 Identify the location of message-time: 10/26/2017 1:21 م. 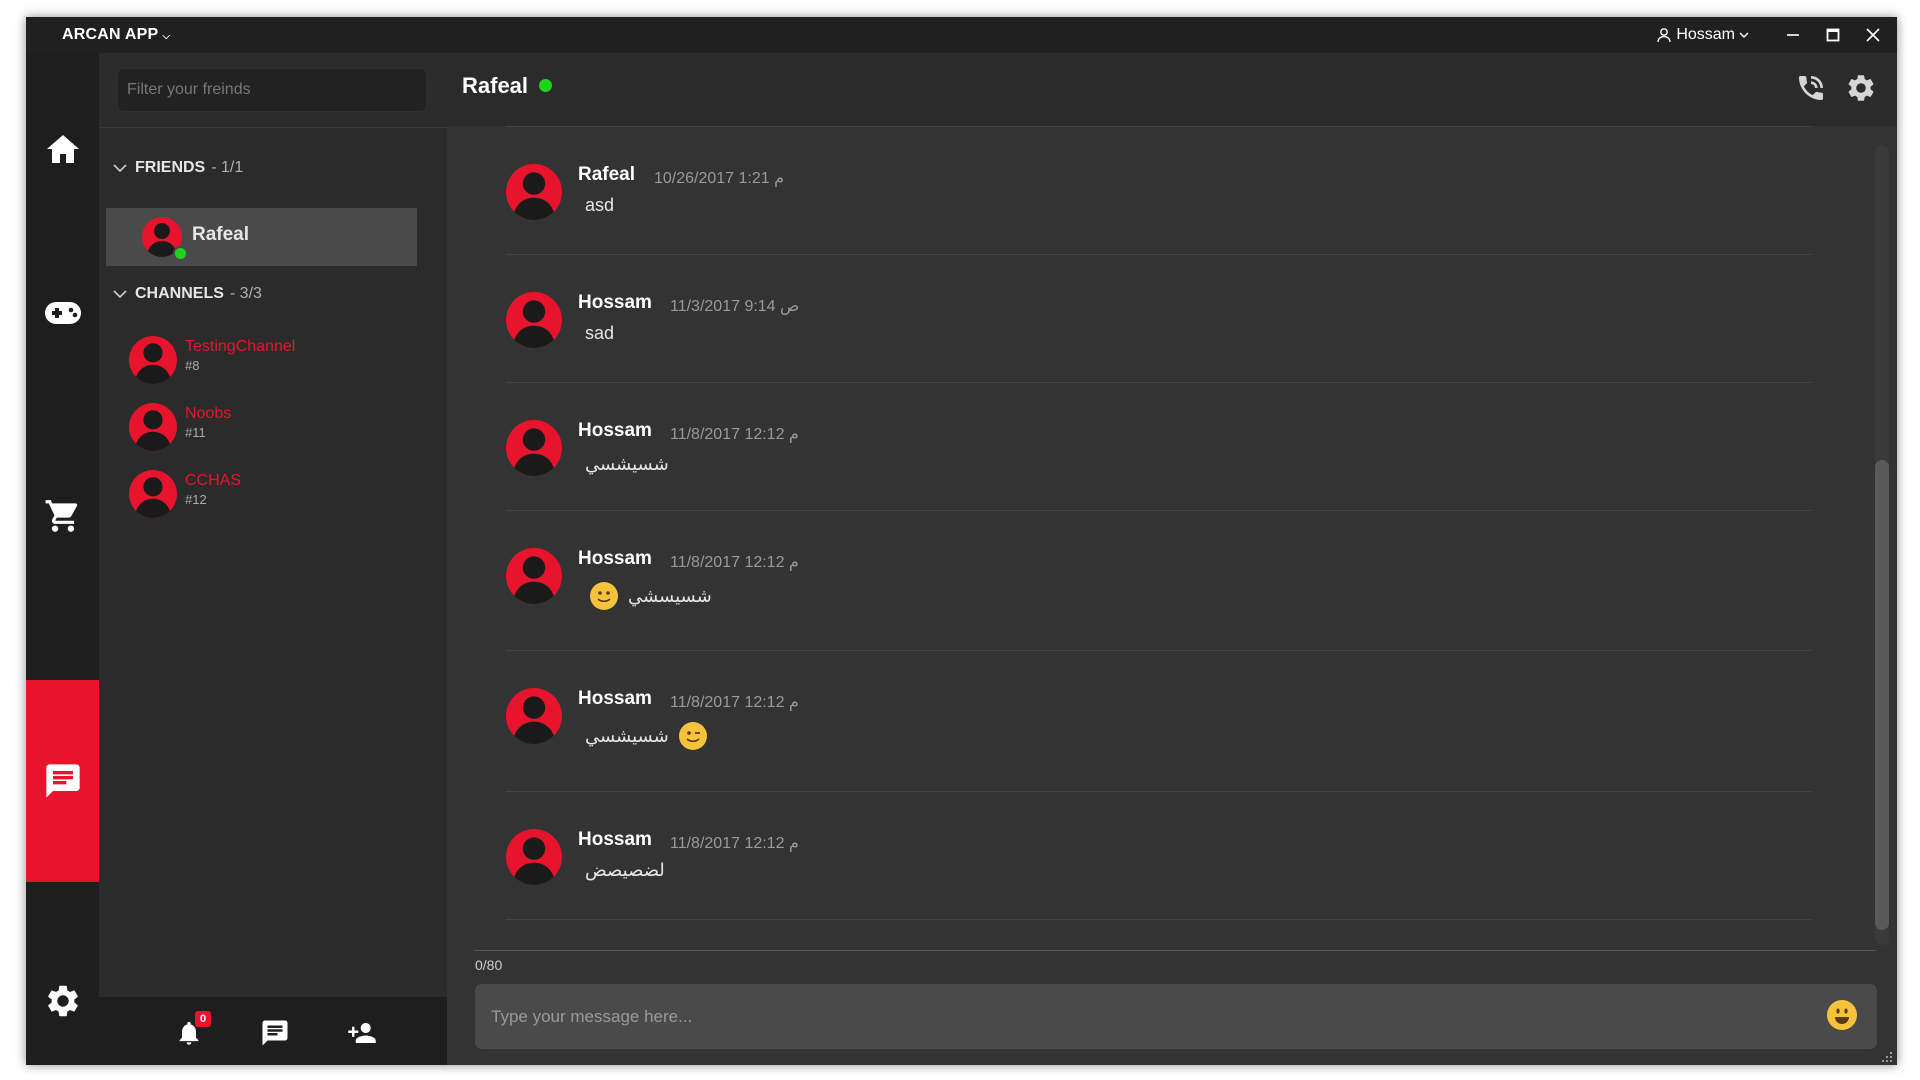
(719, 178).